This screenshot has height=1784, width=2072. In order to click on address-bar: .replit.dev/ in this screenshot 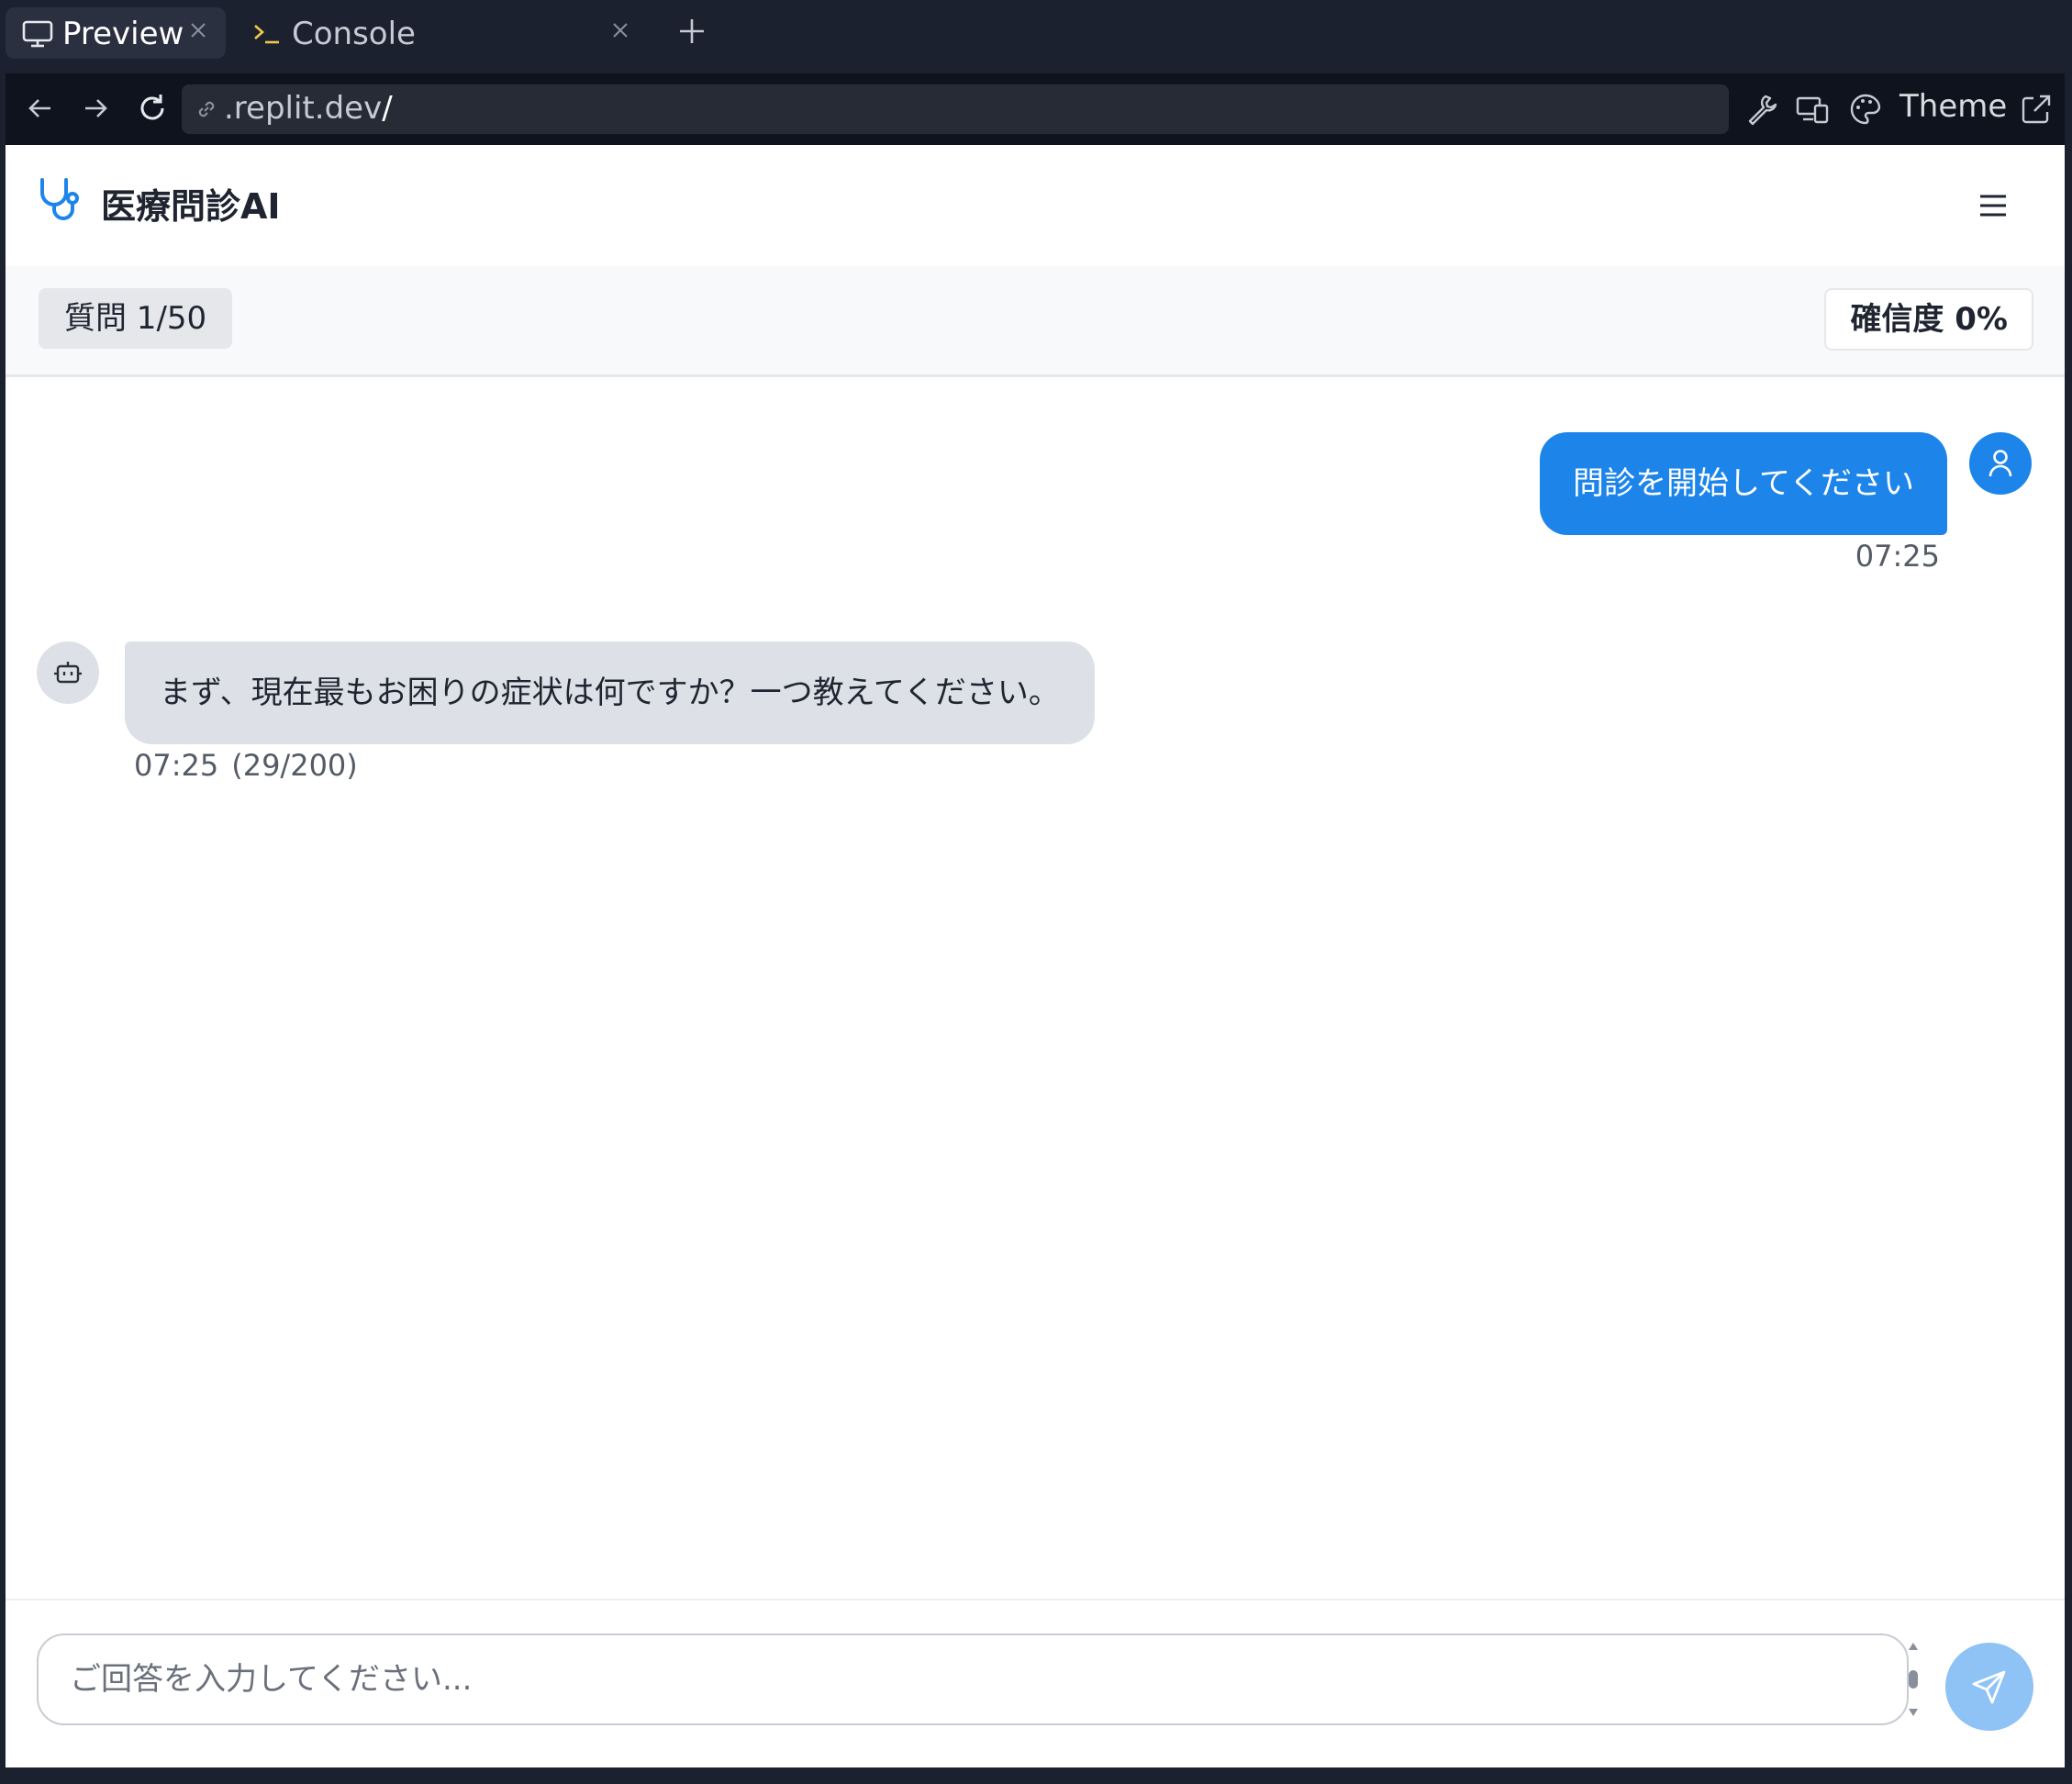, I will do `click(955, 109)`.